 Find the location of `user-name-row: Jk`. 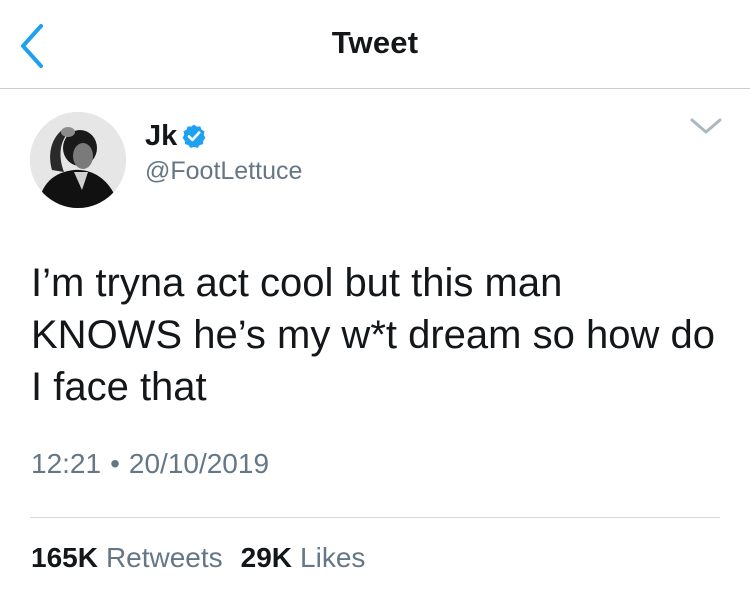

user-name-row: Jk is located at coordinates (176, 136).